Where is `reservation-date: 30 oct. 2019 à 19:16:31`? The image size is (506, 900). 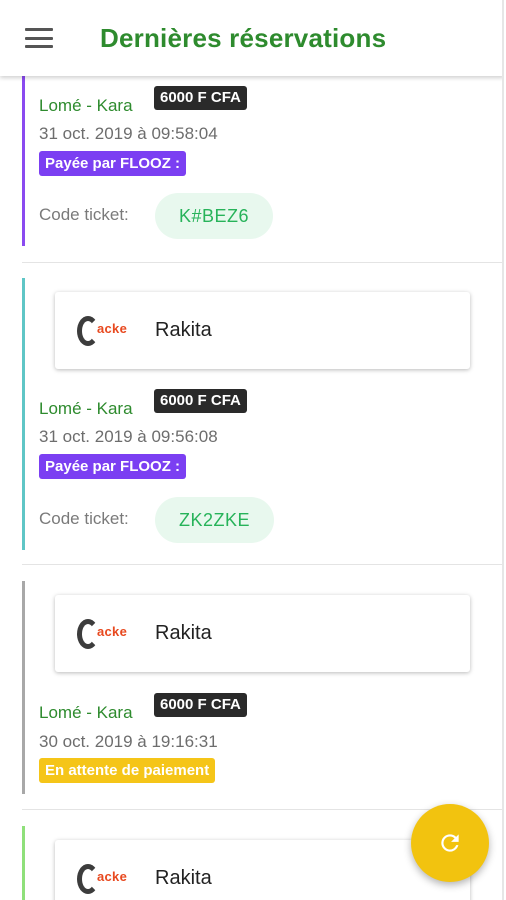
reservation-date: 30 oct. 2019 à 19:16:31 is located at coordinates (128, 741).